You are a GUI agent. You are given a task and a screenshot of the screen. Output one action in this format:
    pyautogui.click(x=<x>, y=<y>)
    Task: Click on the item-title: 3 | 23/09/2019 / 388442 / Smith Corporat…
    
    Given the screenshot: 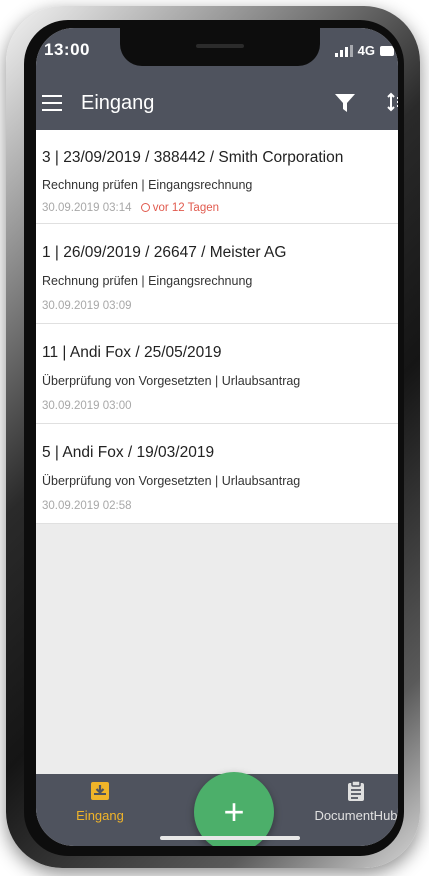 What is the action you would take?
    pyautogui.click(x=193, y=157)
    